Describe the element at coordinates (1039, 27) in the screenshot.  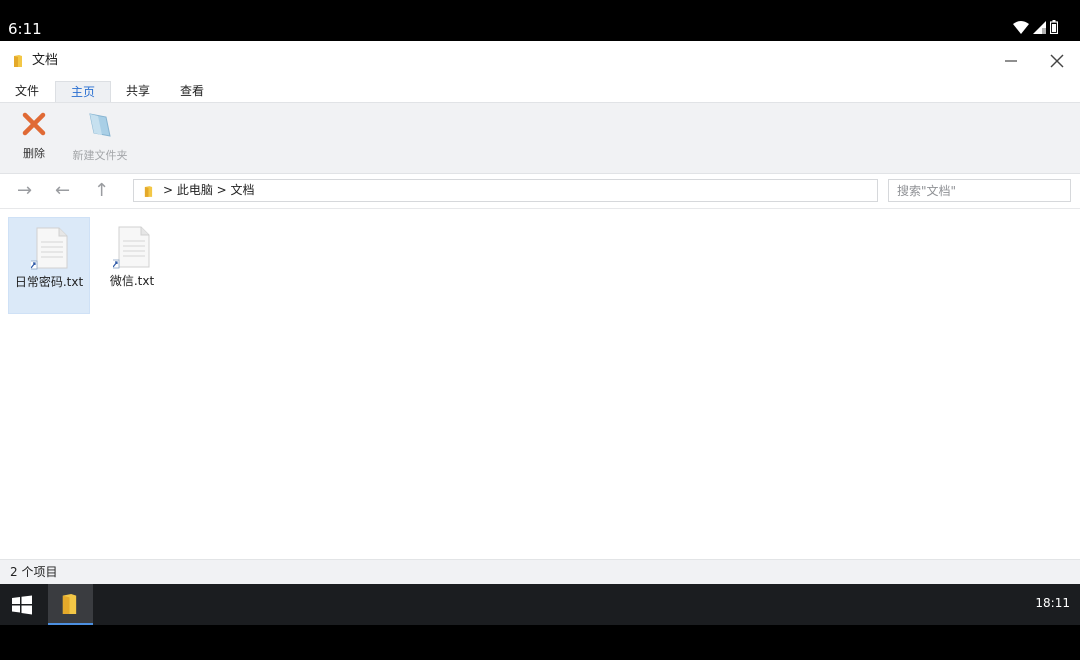
I see `cellular-signal-icon` at that location.